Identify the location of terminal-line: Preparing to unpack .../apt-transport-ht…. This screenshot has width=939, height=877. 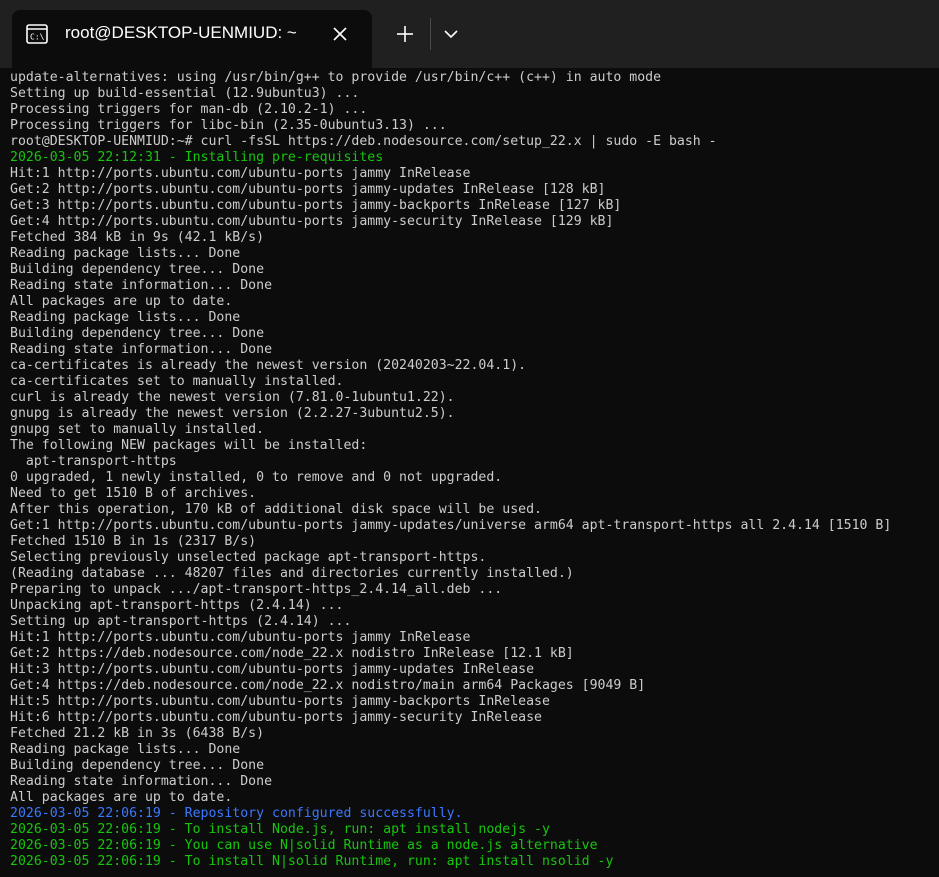
(256, 589).